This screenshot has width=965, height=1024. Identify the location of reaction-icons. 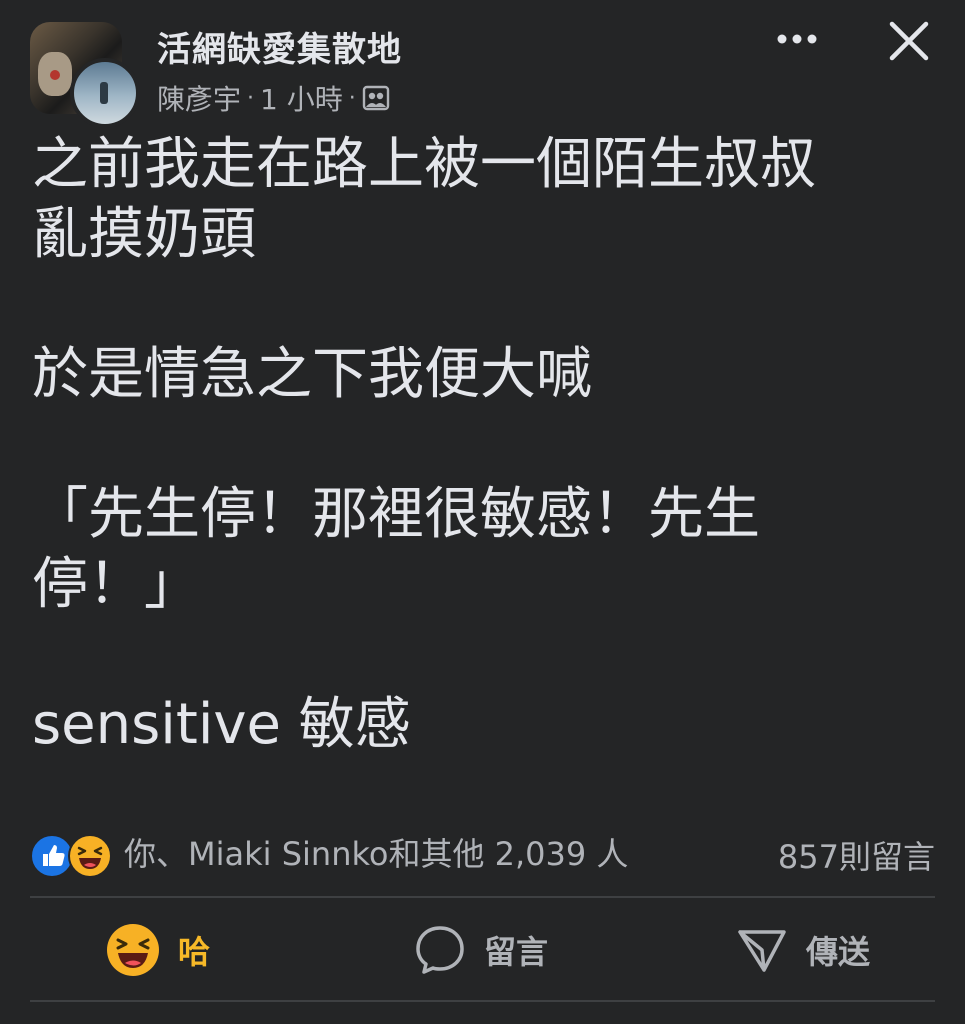
(74, 853).